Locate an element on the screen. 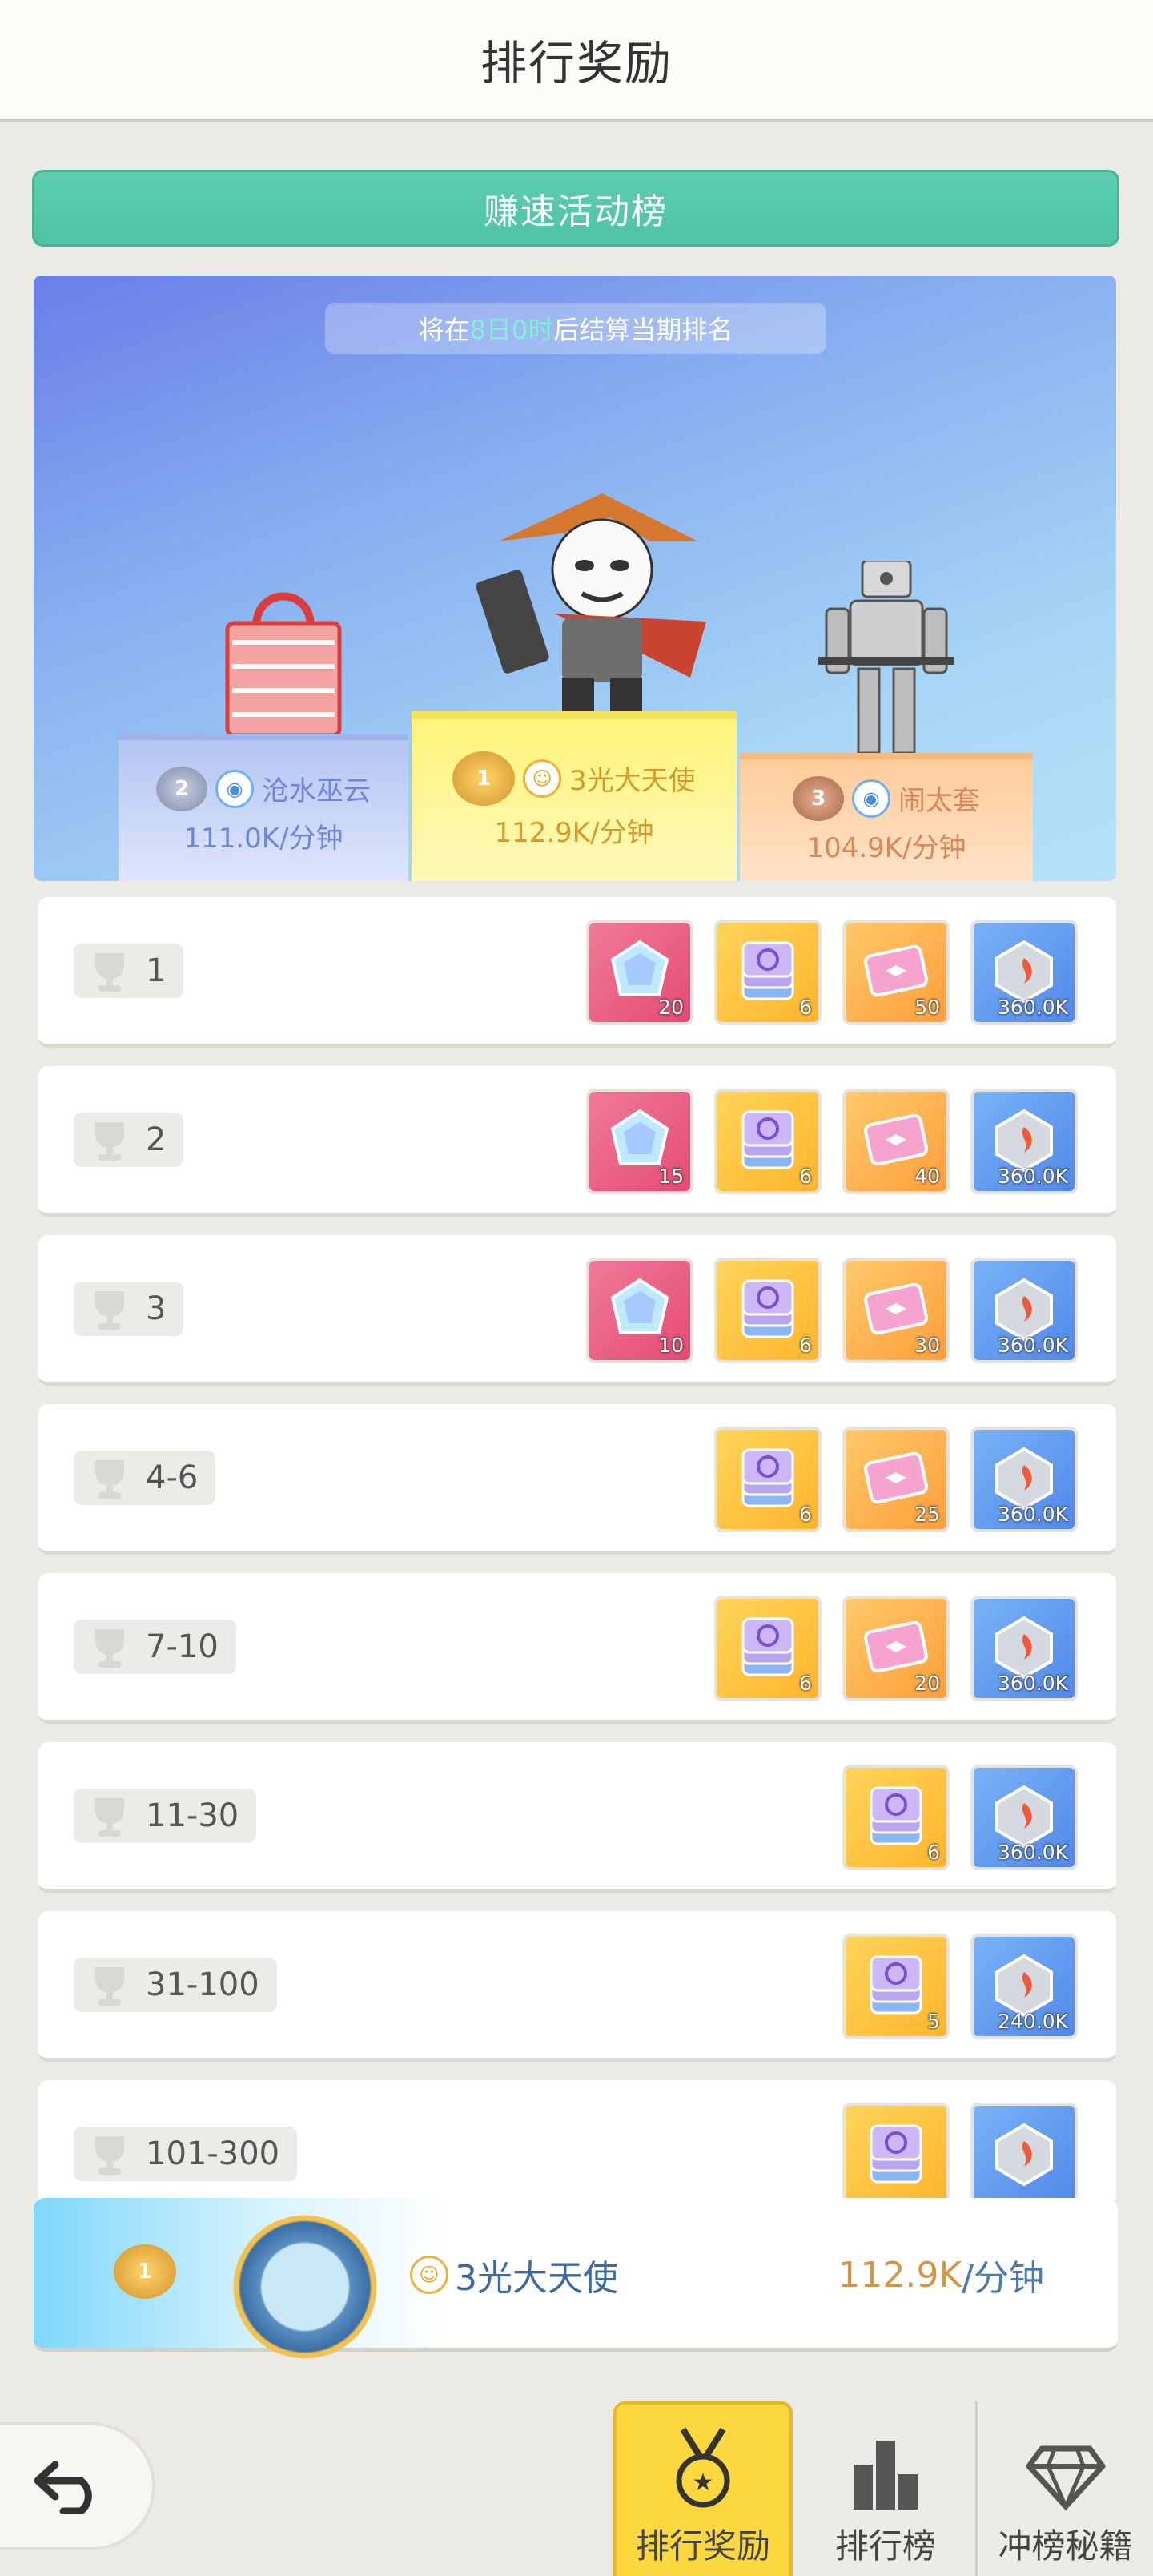 The width and height of the screenshot is (1153, 2576). reward-item-gem: 20 is located at coordinates (640, 972).